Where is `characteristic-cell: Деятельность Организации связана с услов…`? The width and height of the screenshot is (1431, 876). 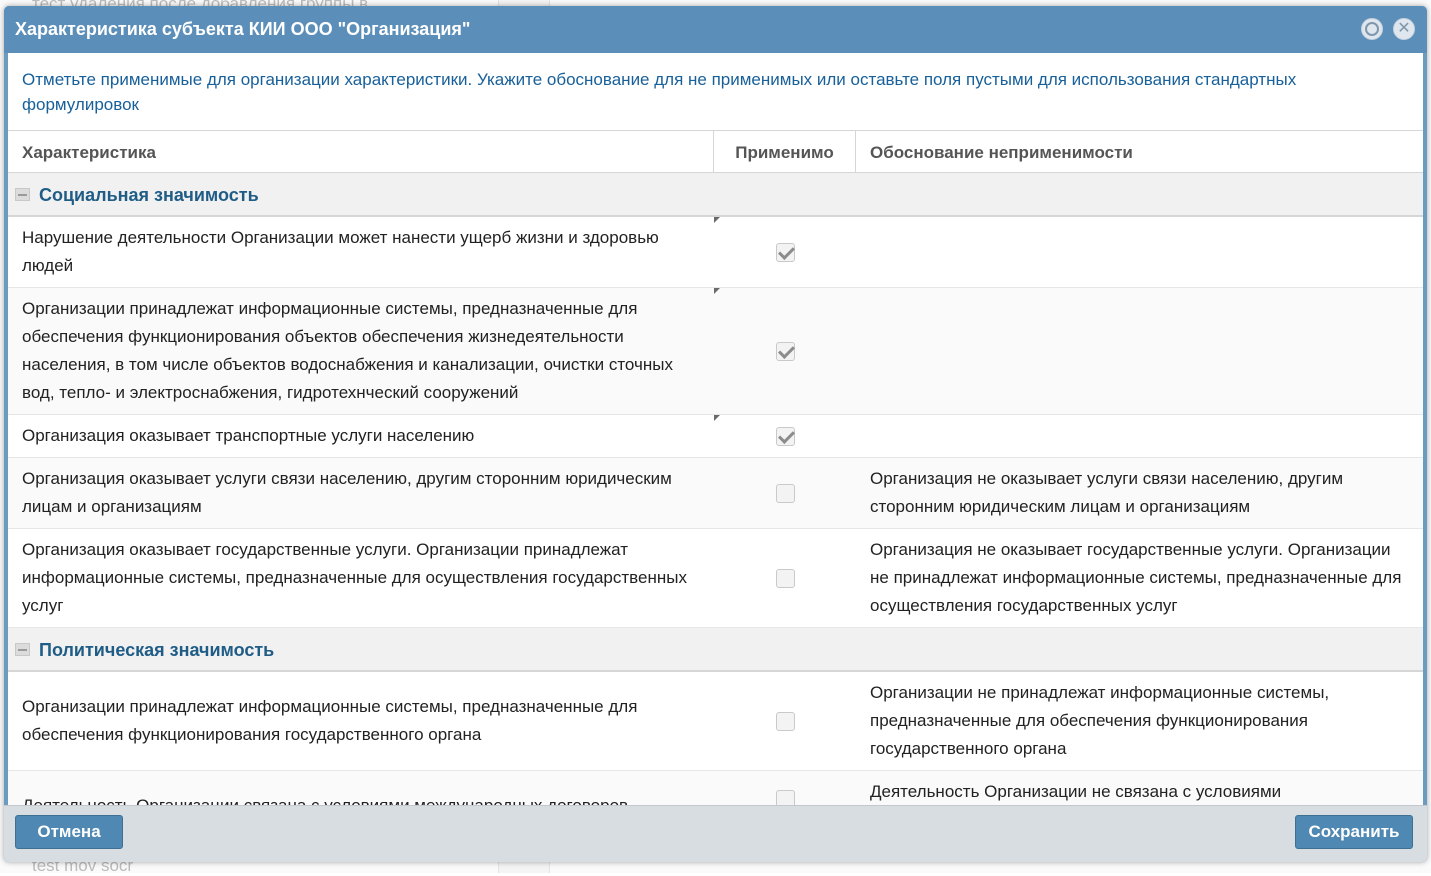 characteristic-cell: Деятельность Организации связана с услов… is located at coordinates (361, 788).